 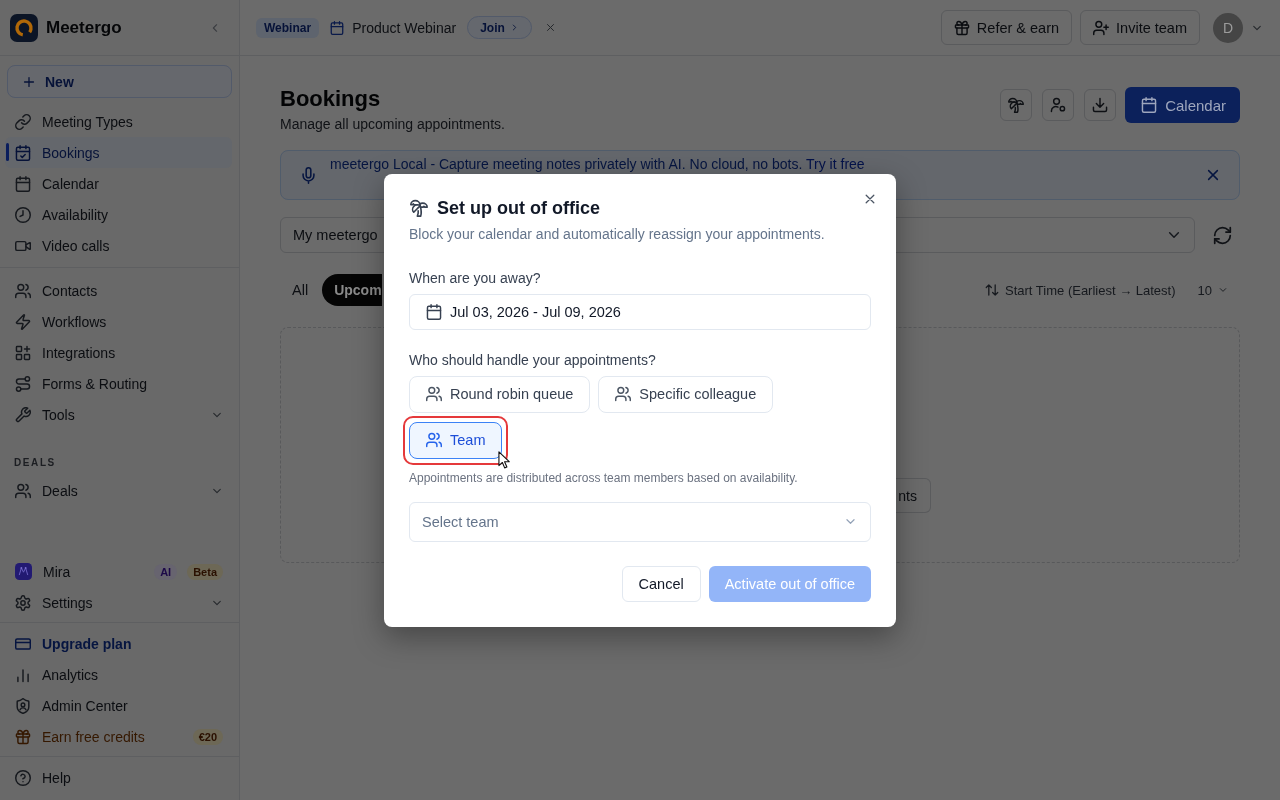 I want to click on sidebar-item: Analytics, so click(x=118, y=674).